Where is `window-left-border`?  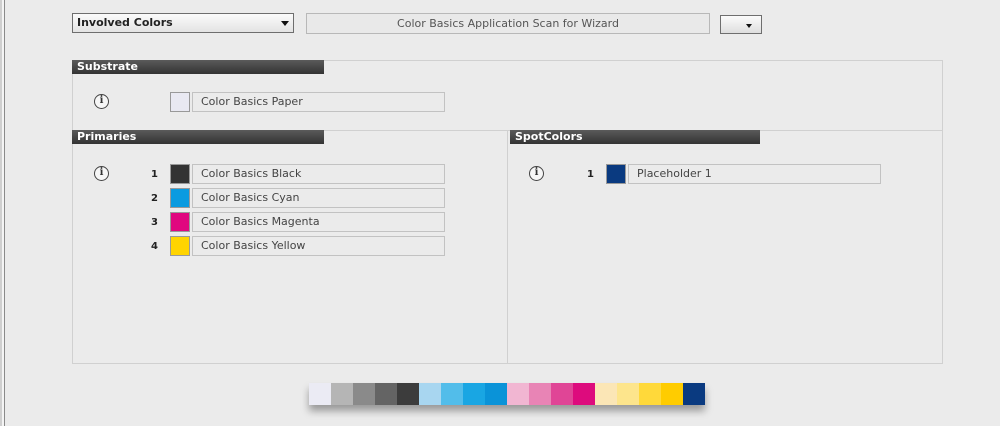 window-left-border is located at coordinates (4, 213).